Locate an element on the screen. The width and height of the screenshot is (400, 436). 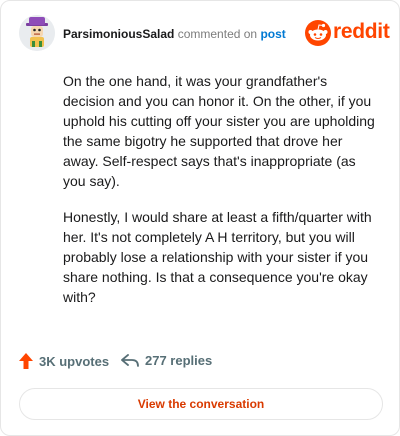
avatar-icon is located at coordinates (37, 33).